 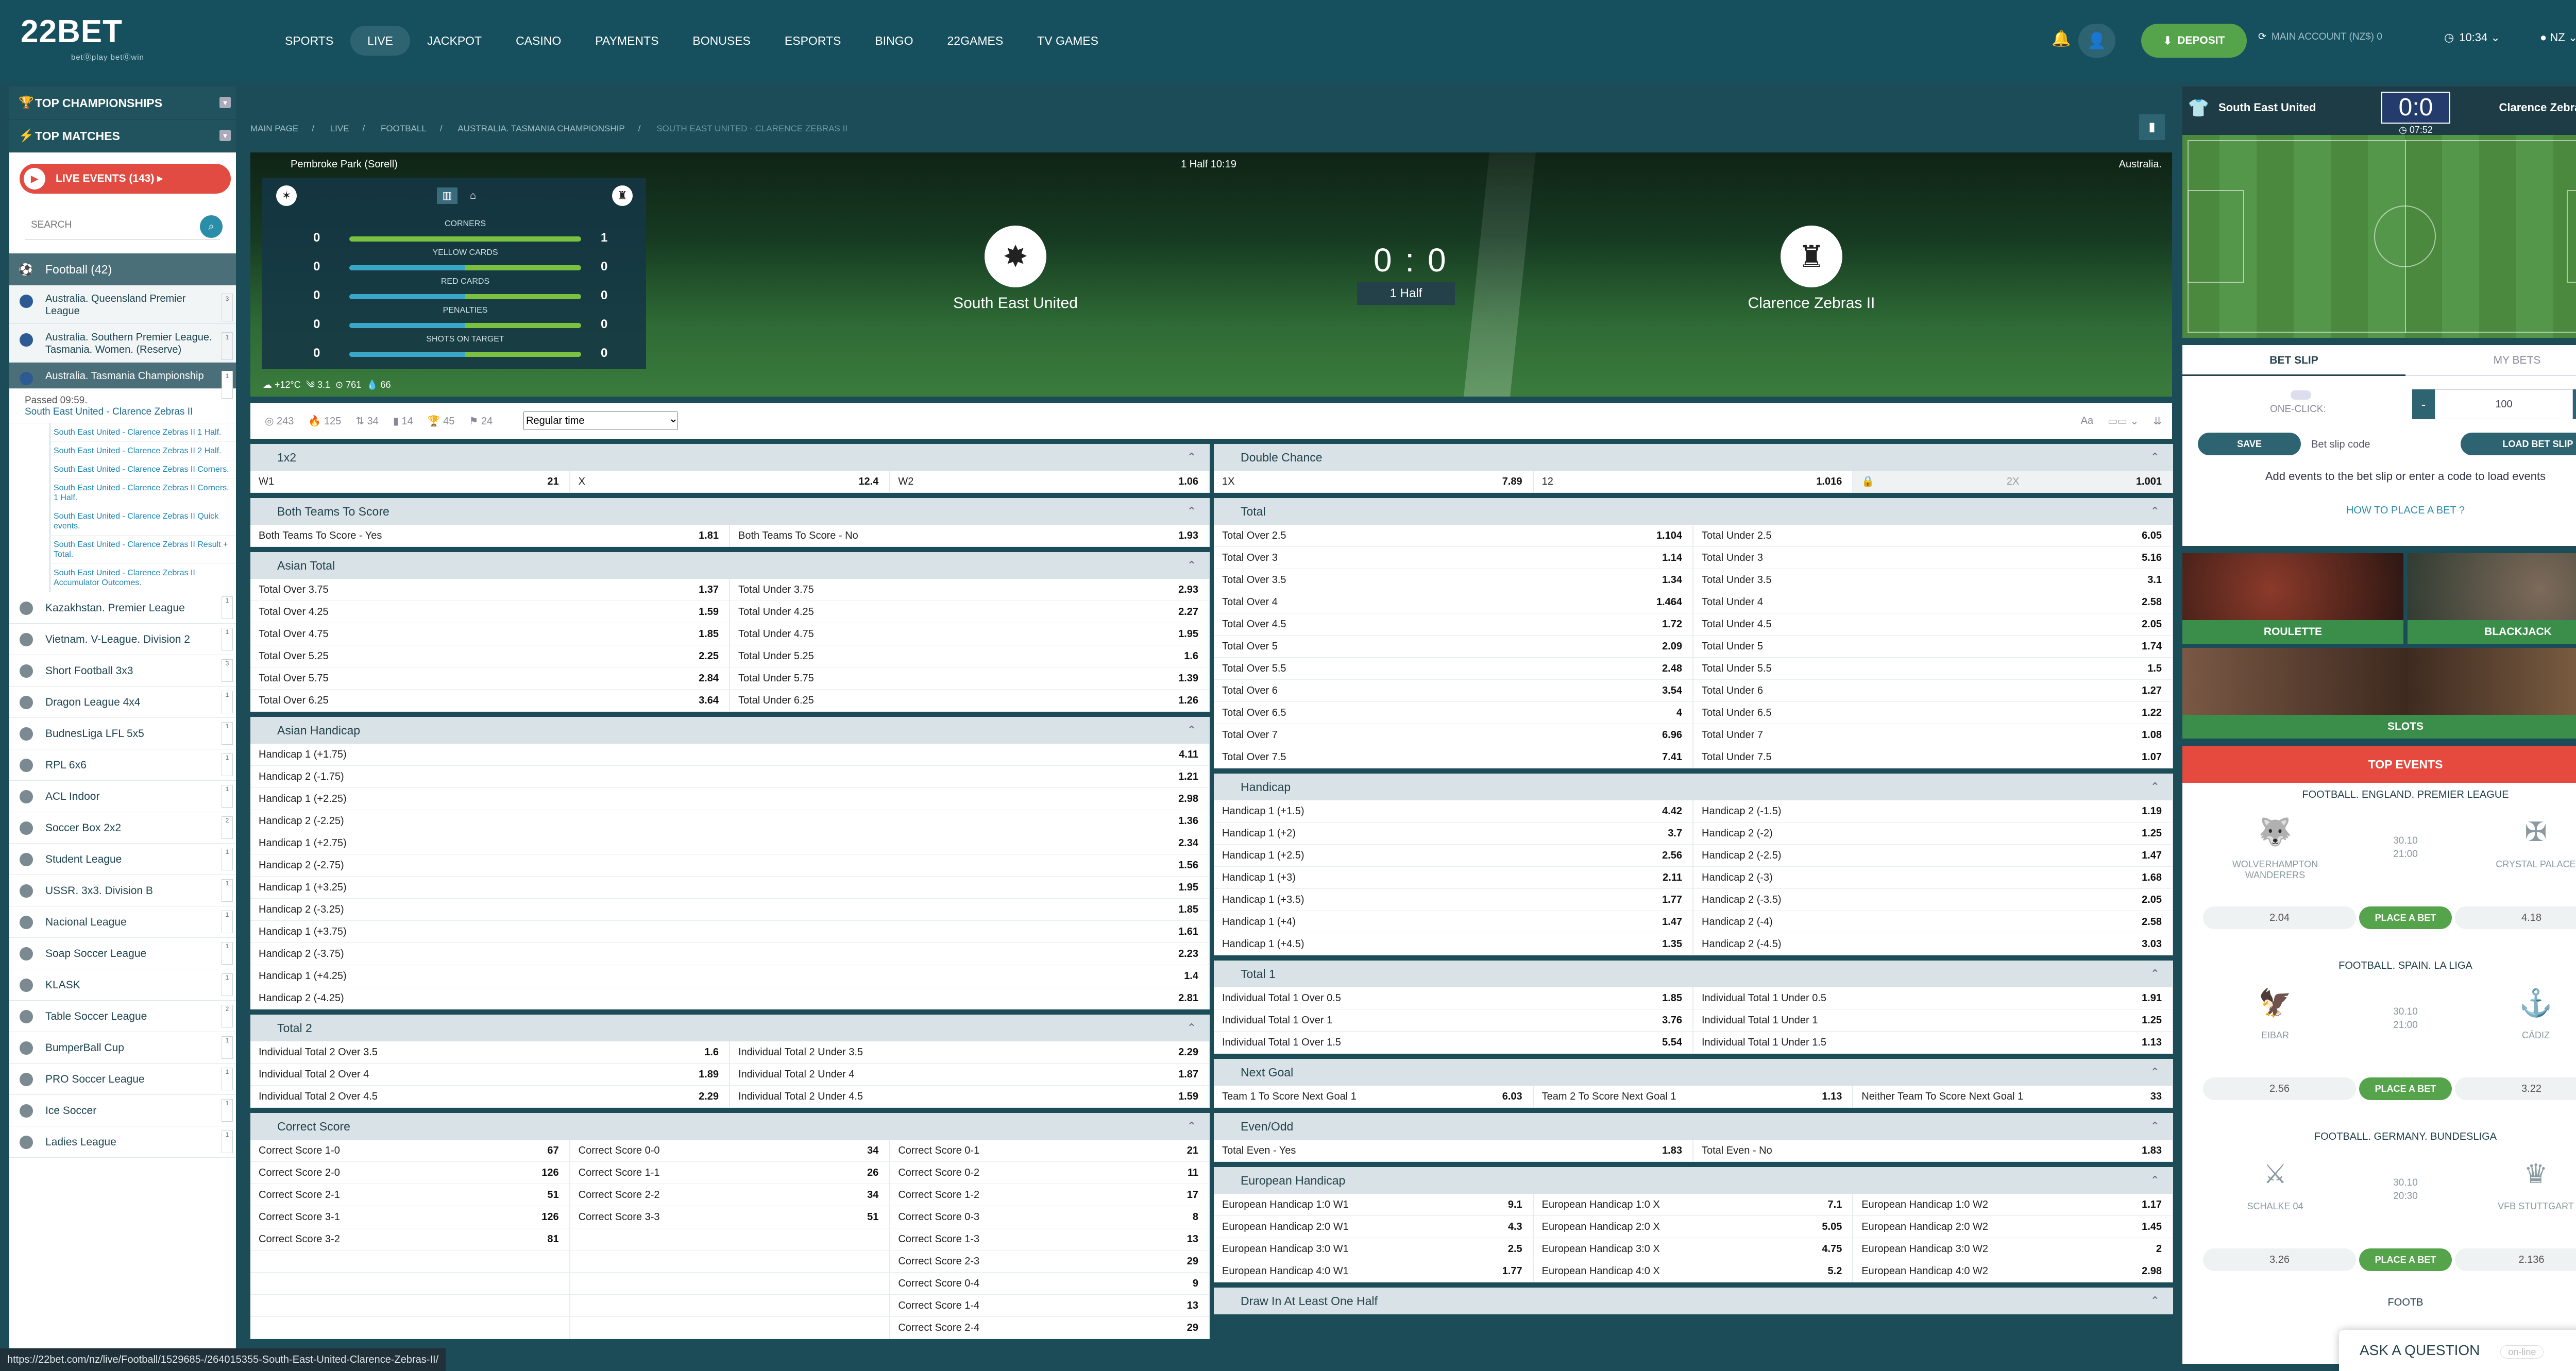 I want to click on statistics-icon: ▮, so click(x=2152, y=127).